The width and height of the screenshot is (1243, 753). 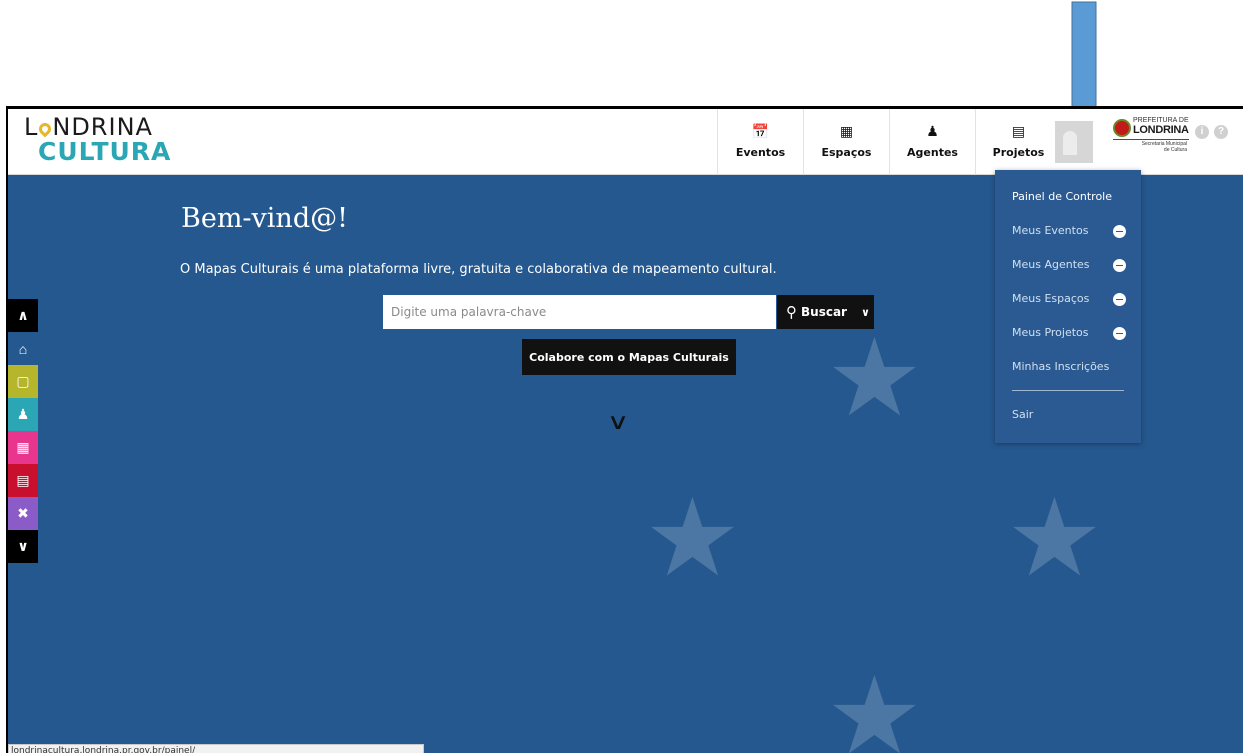 I want to click on search-icon: ⚲, so click(x=791, y=312).